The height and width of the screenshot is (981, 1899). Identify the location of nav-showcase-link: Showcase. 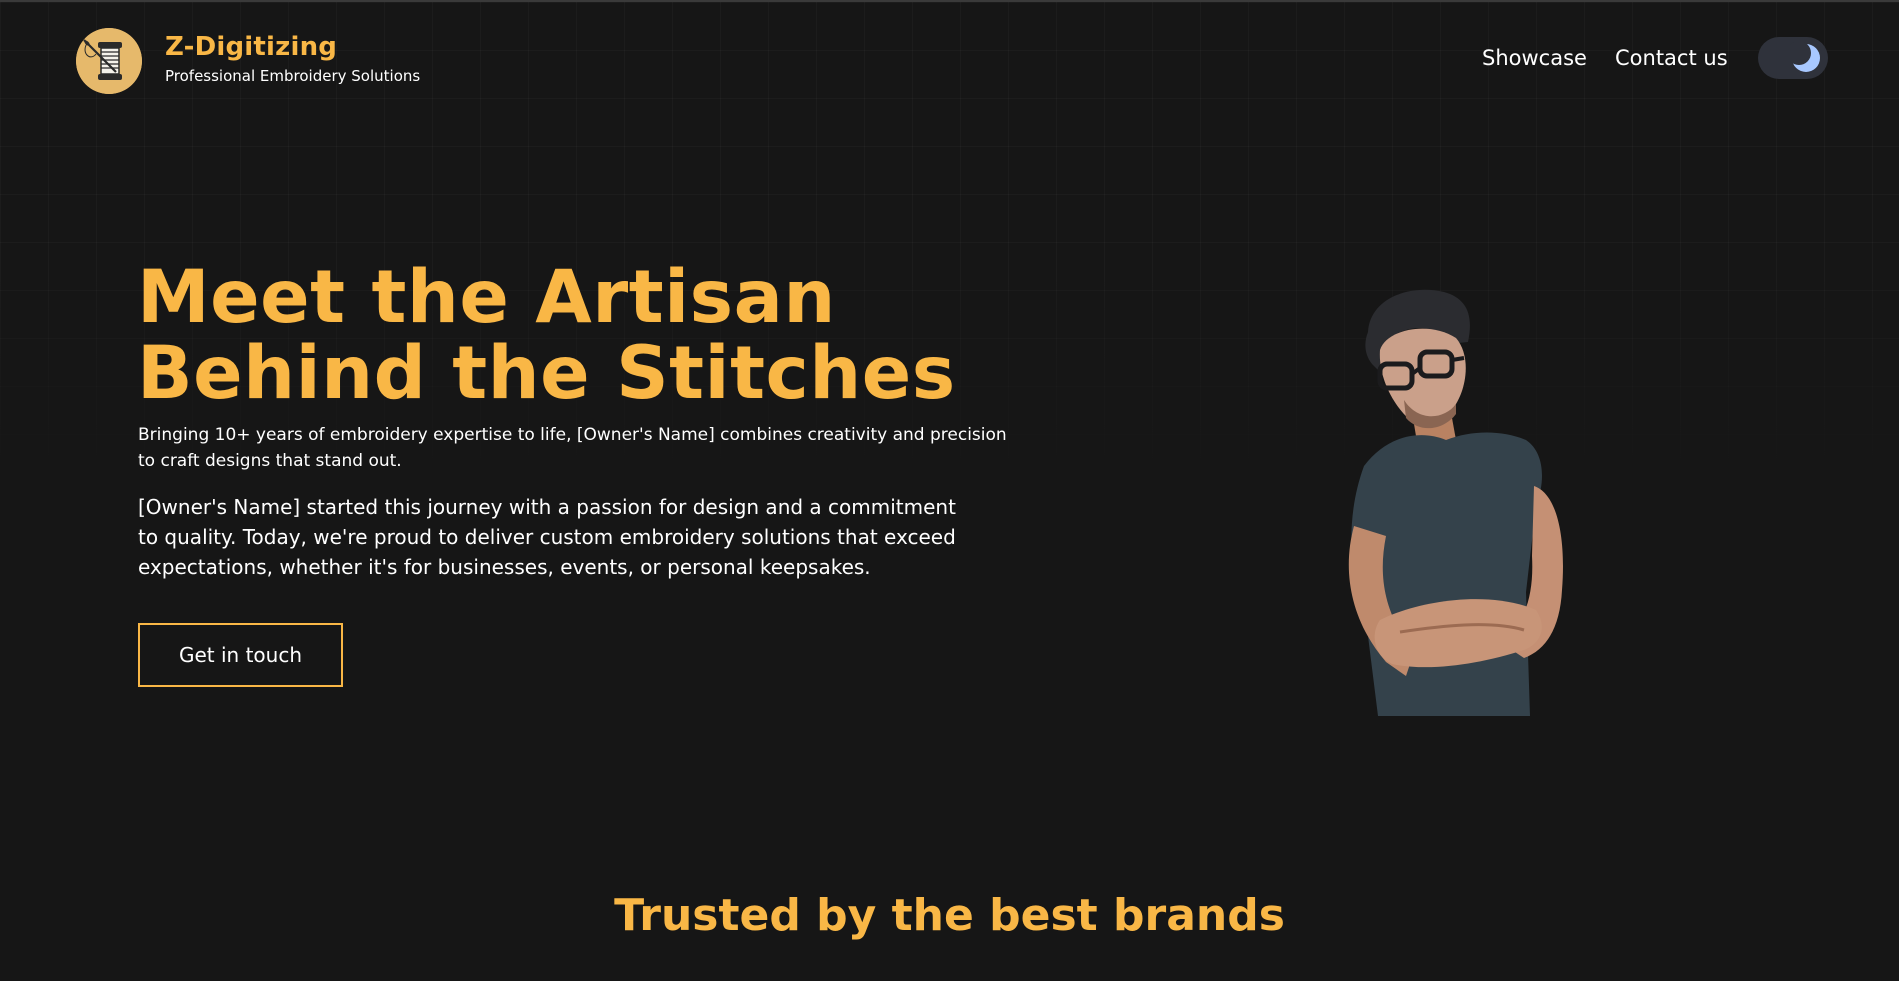
(1534, 58).